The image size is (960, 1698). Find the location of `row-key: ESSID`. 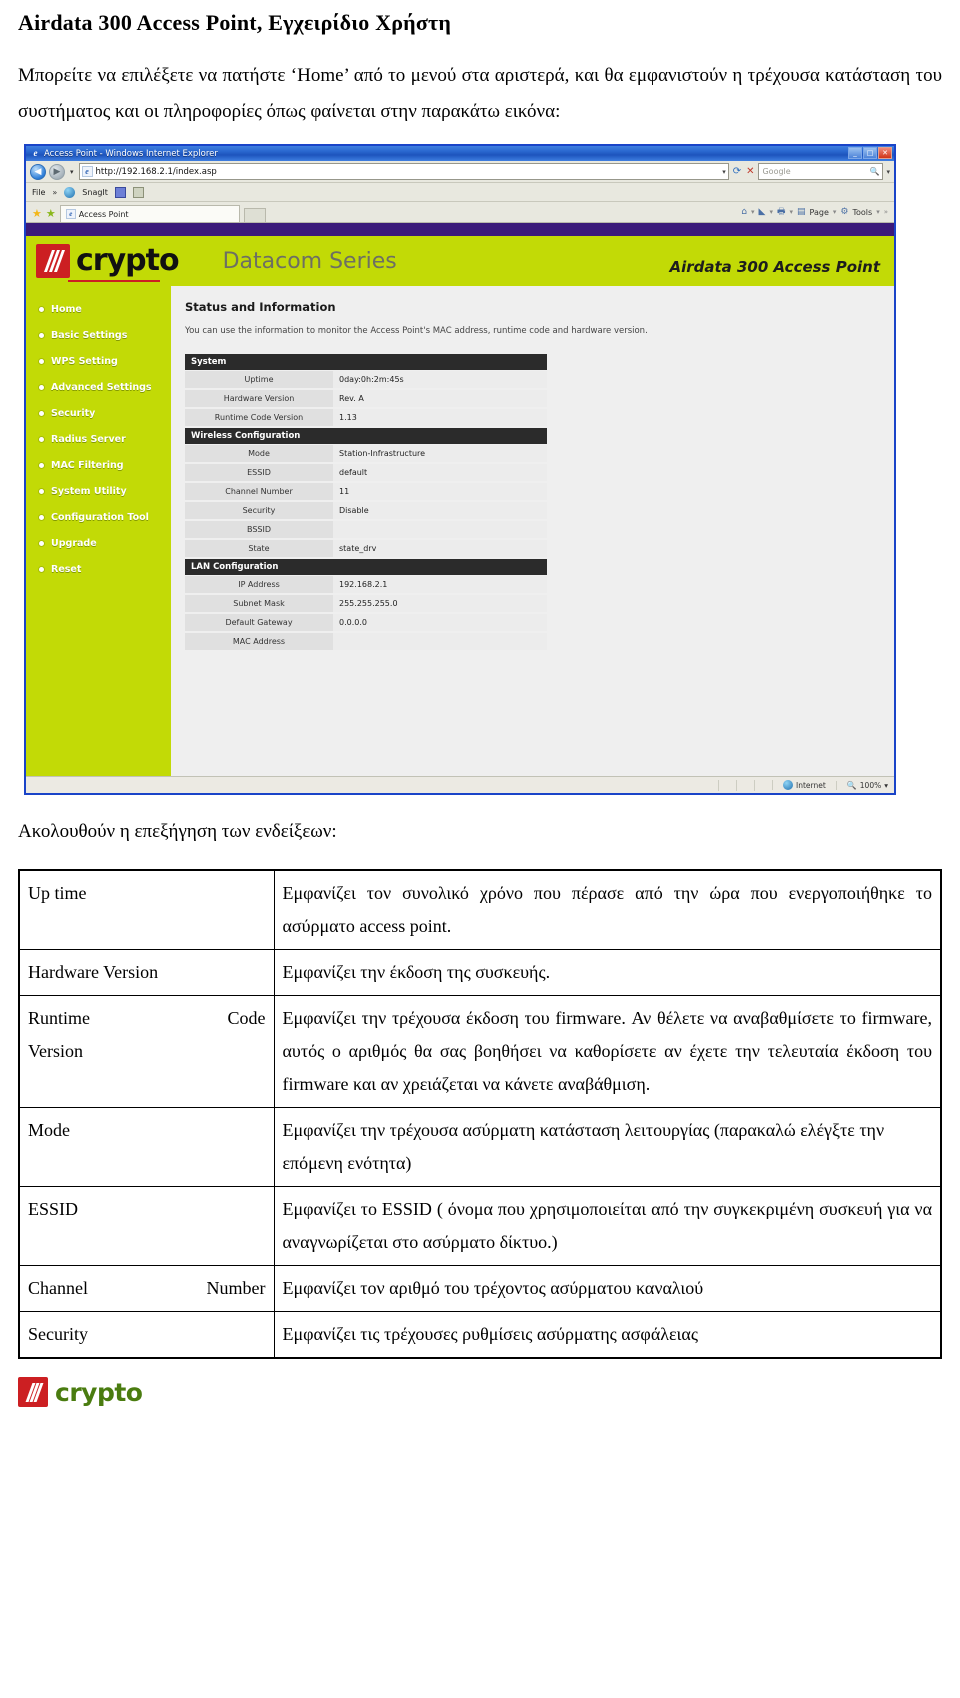

row-key: ESSID is located at coordinates (259, 473).